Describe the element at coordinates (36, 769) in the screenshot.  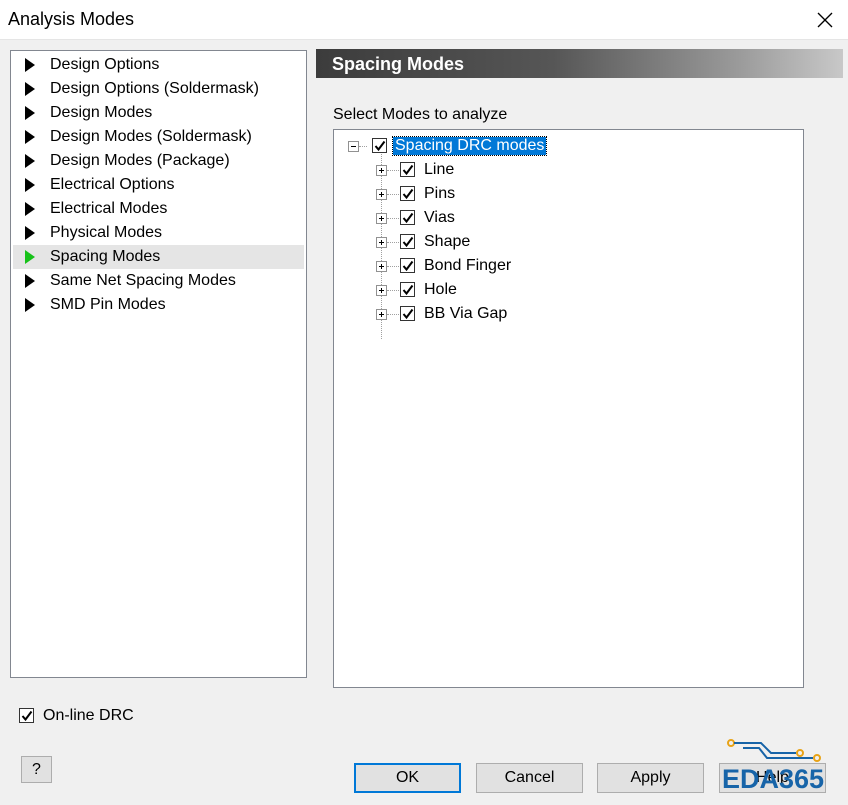
I see `help-question-button: ?` at that location.